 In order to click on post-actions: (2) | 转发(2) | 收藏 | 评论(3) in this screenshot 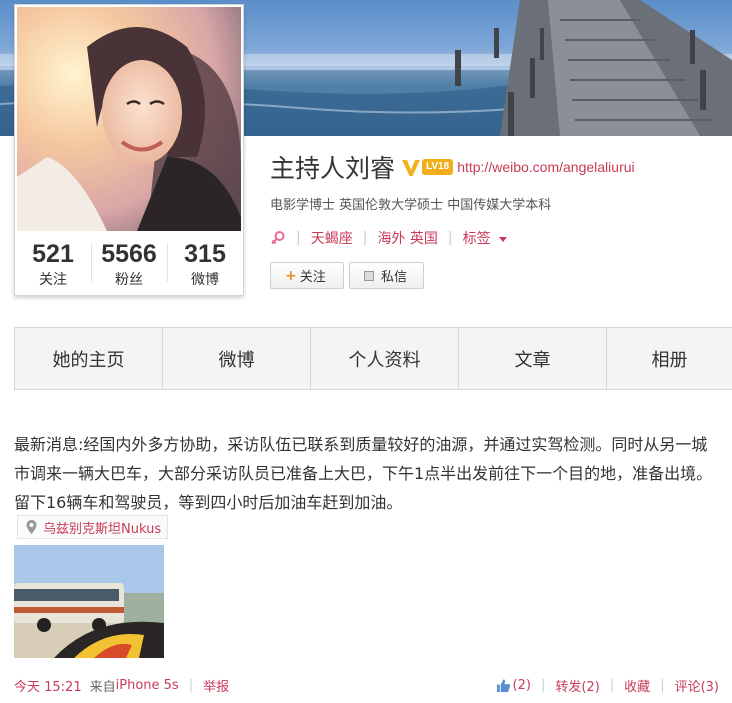, I will do `click(607, 685)`.